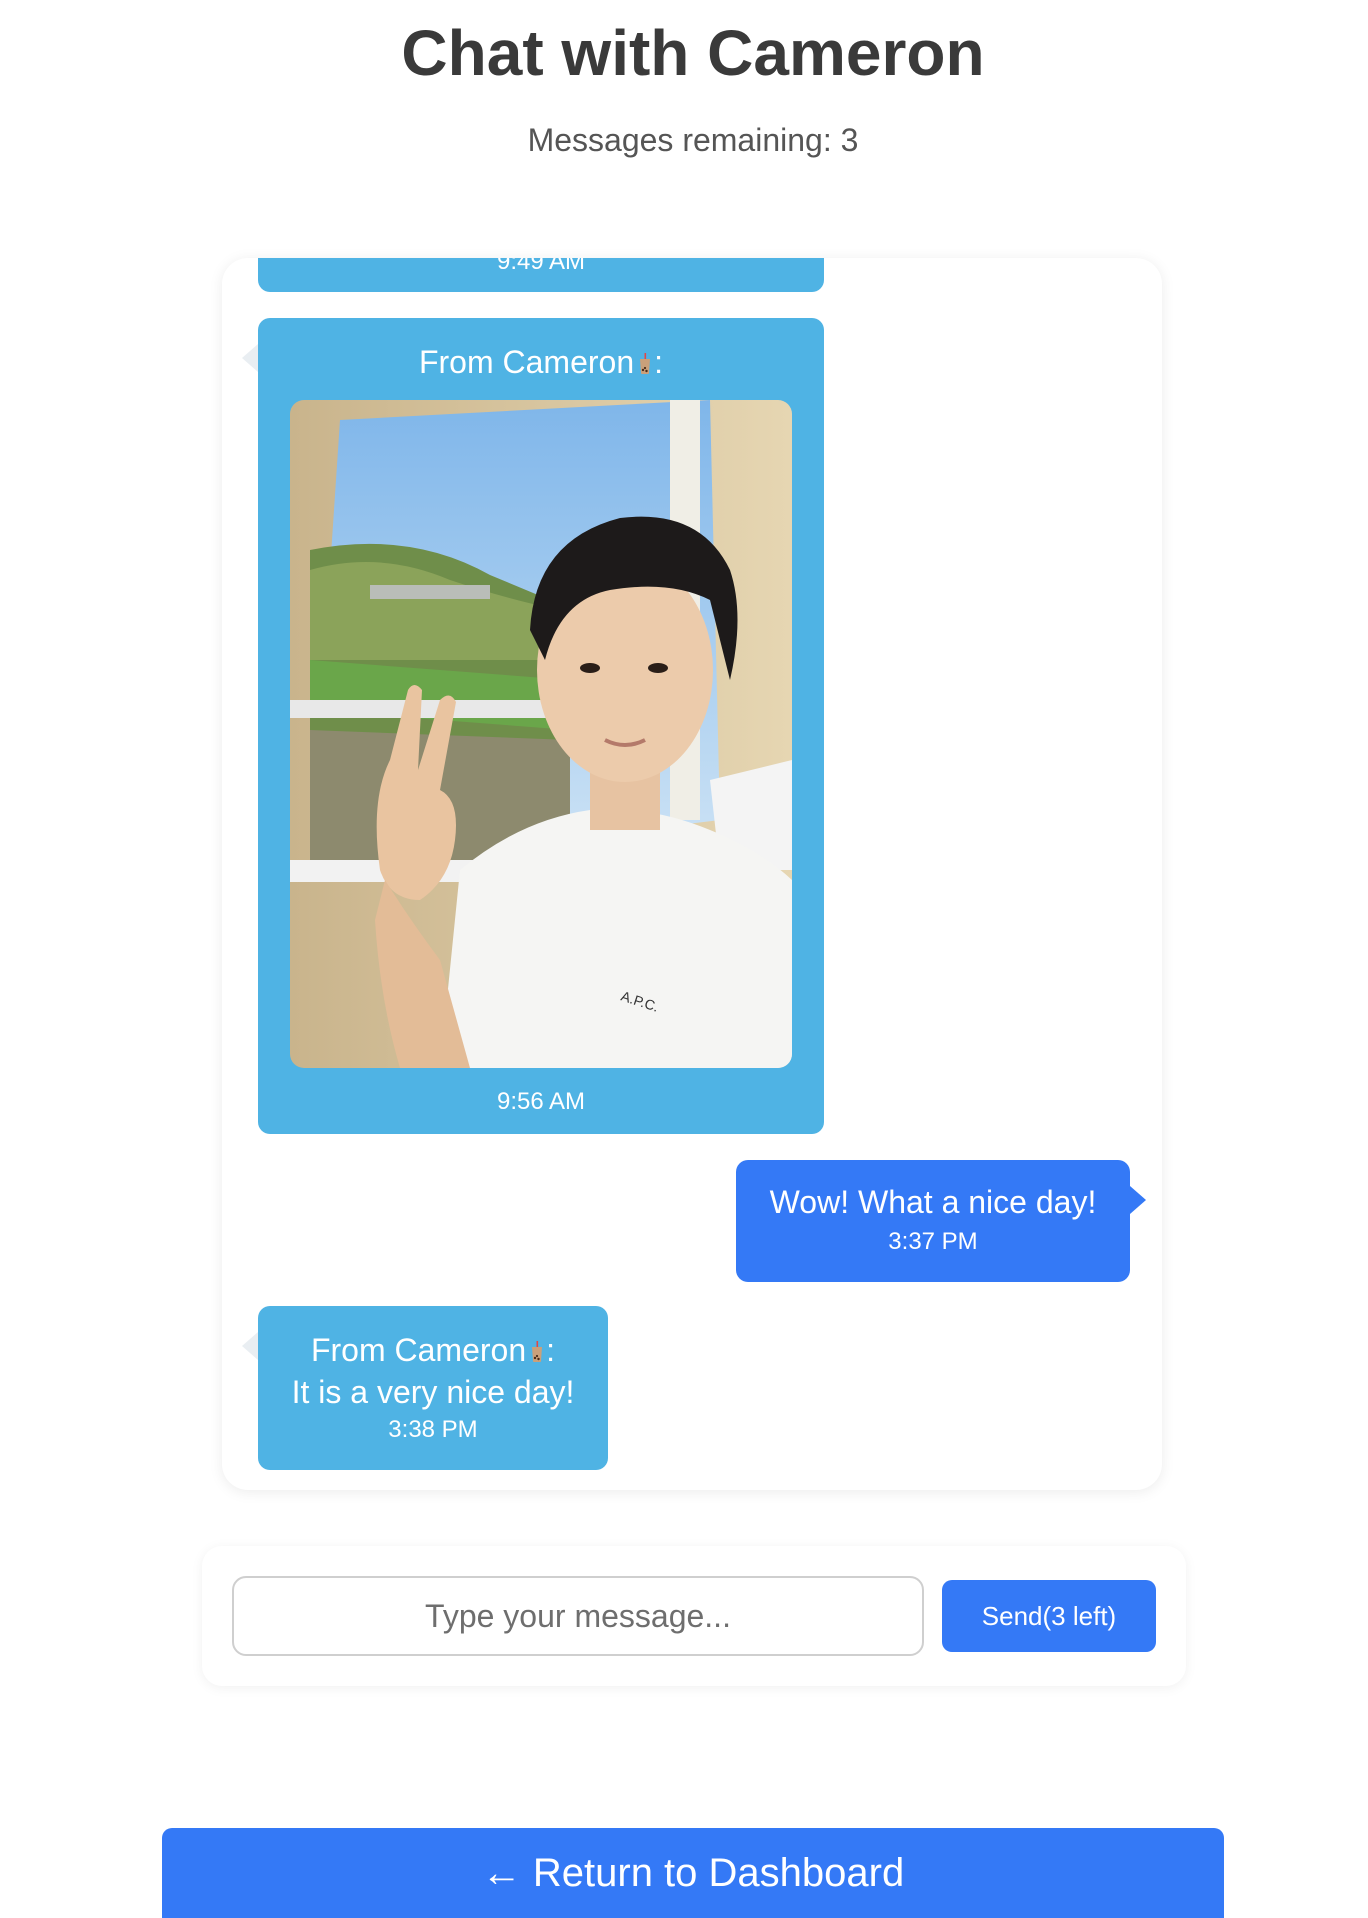  What do you see at coordinates (693, 140) in the screenshot?
I see `messages-remaining-label: Messages remaining: 3` at bounding box center [693, 140].